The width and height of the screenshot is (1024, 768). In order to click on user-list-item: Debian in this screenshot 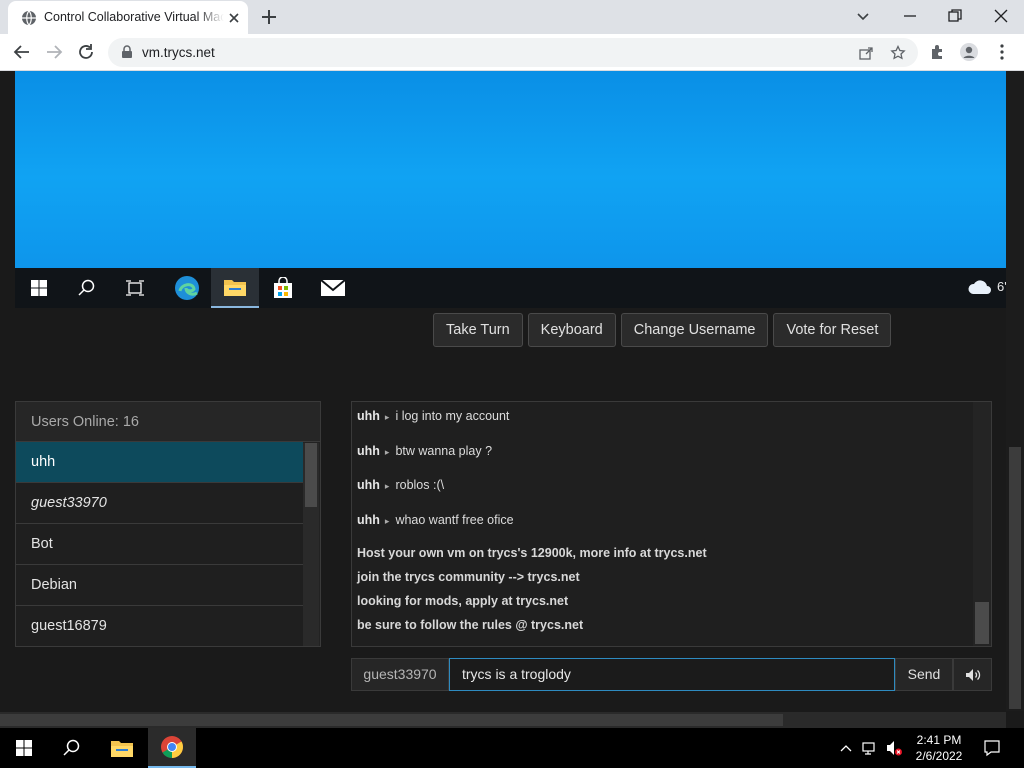, I will do `click(159, 585)`.